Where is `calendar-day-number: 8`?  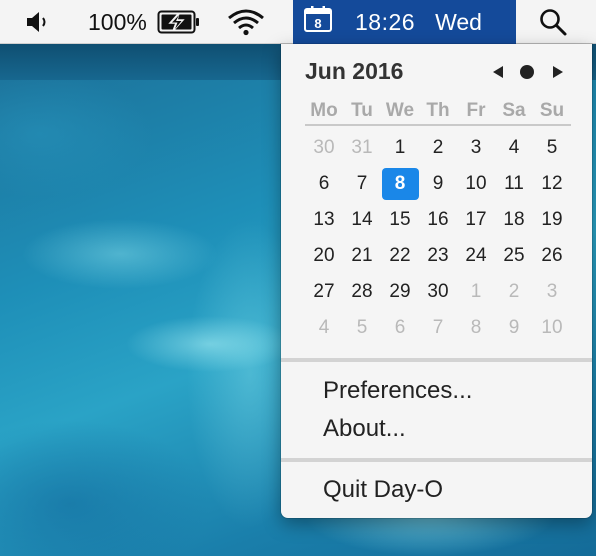
calendar-day-number: 8 is located at coordinates (400, 184).